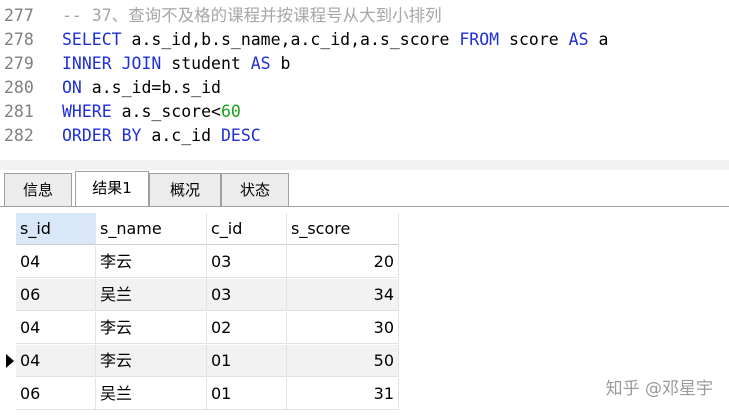 The image size is (729, 417). Describe the element at coordinates (343, 328) in the screenshot. I see `table-cell: 30` at that location.